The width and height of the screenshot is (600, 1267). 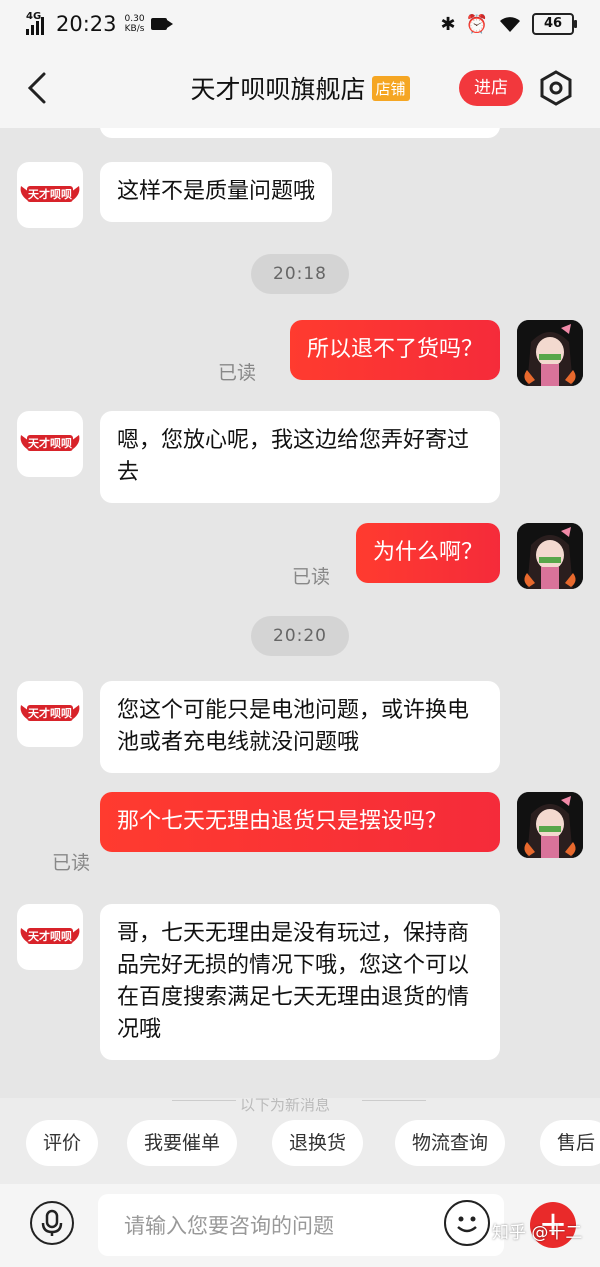 I want to click on quick-action-review: 评价, so click(x=62, y=1143).